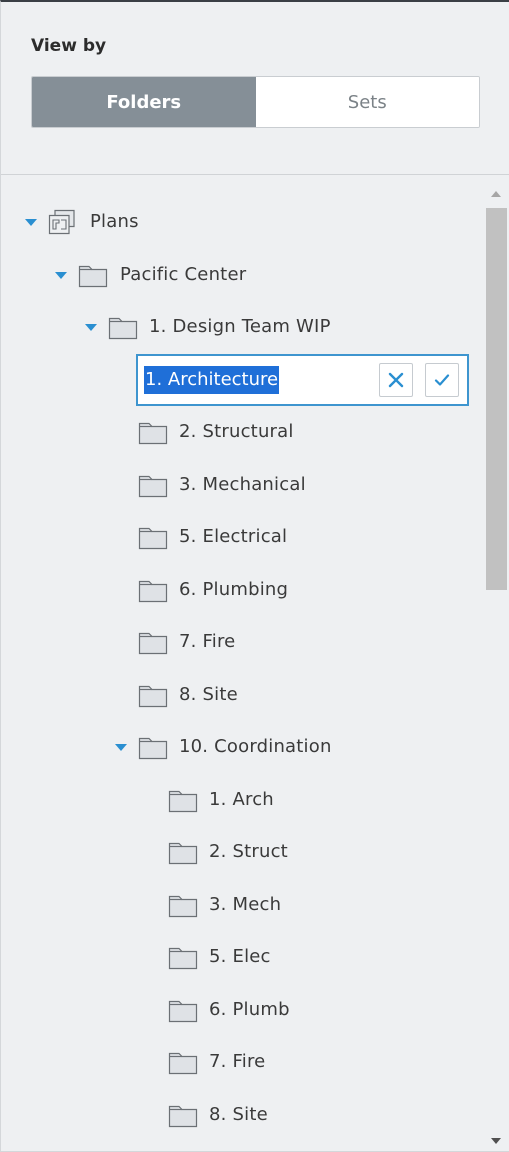 The width and height of the screenshot is (509, 1152). What do you see at coordinates (302, 380) in the screenshot?
I see `rename-folder-box: 1. Architecture` at bounding box center [302, 380].